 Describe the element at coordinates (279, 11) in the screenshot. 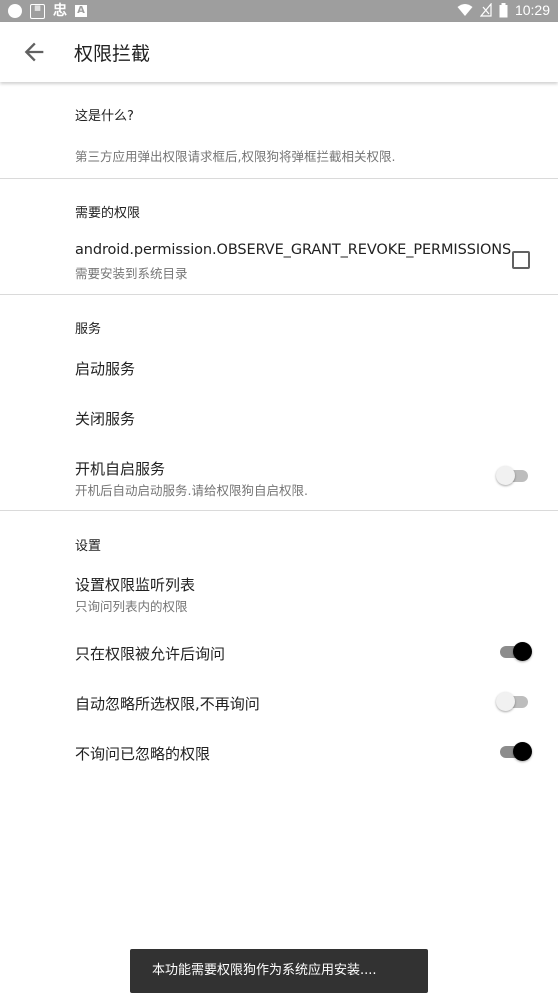

I see `status-bar: ▦ 忠 A 10:29` at that location.